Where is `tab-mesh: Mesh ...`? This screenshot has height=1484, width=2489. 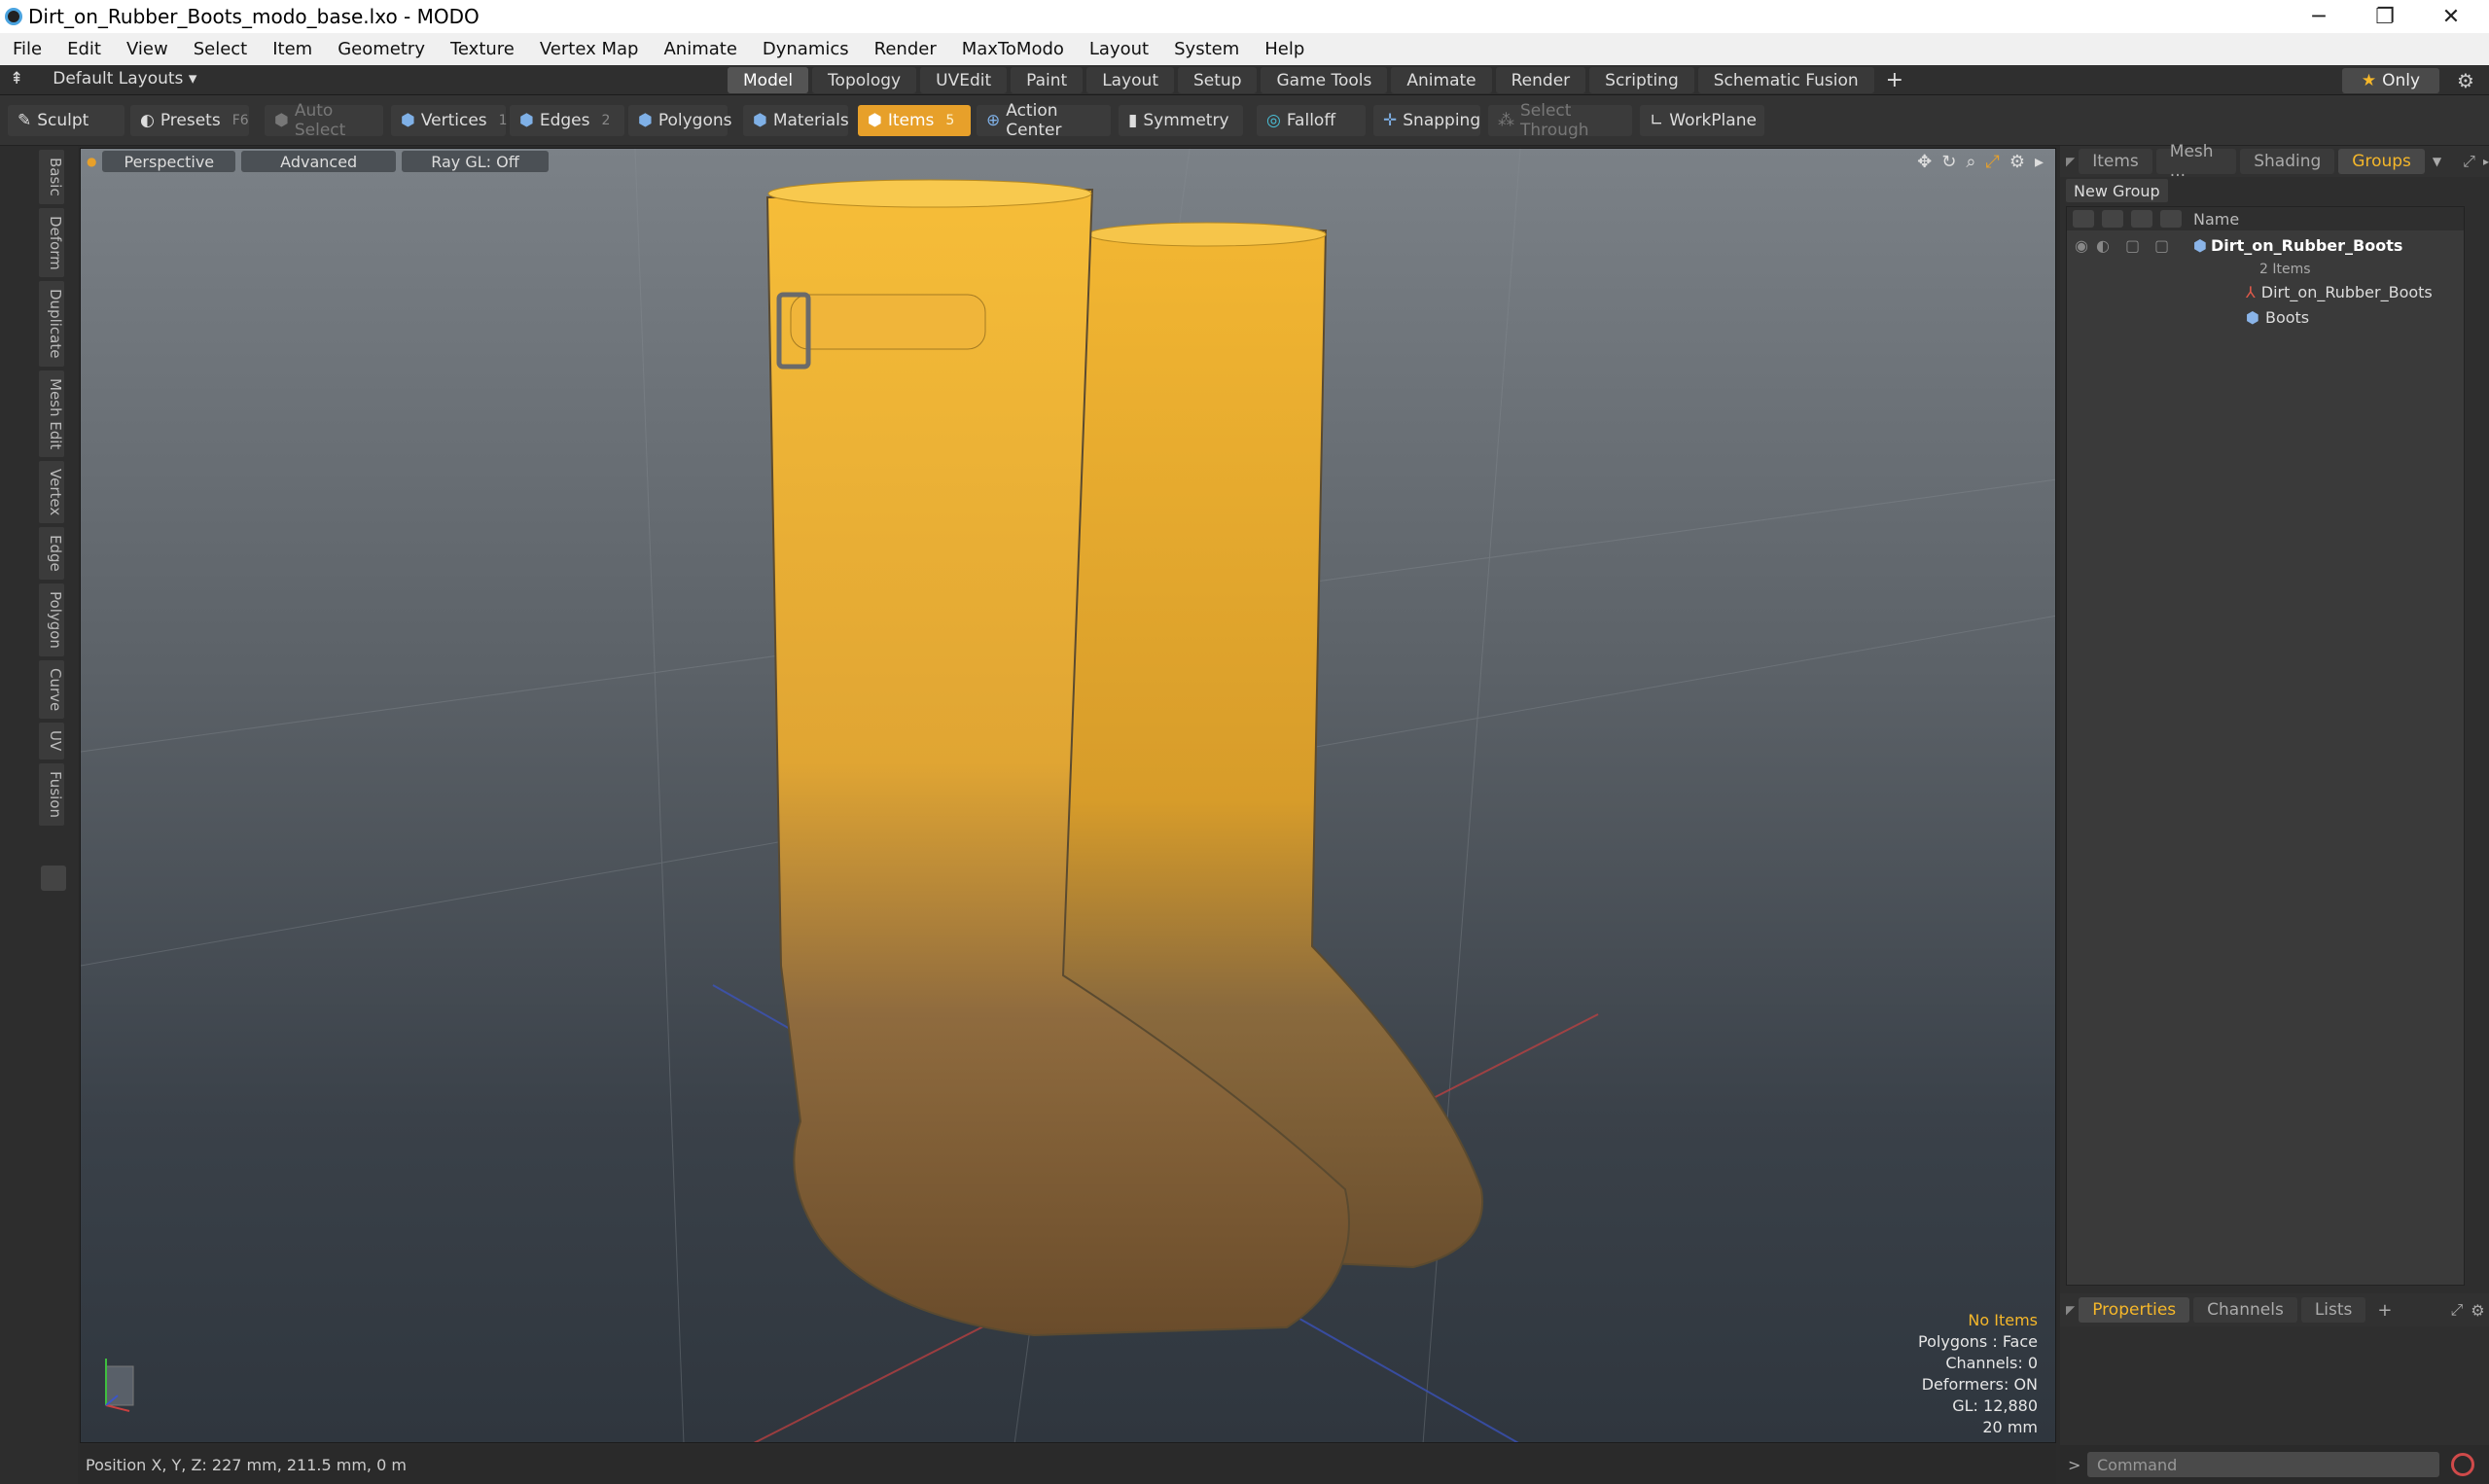 tab-mesh: Mesh ... is located at coordinates (2196, 162).